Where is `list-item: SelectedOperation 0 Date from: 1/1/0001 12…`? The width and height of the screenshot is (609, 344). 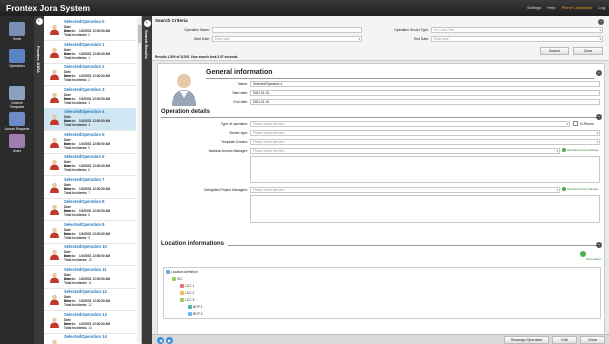
list-item: SelectedOperation 0 Date from: 1/1/0001 12… is located at coordinates (90, 29).